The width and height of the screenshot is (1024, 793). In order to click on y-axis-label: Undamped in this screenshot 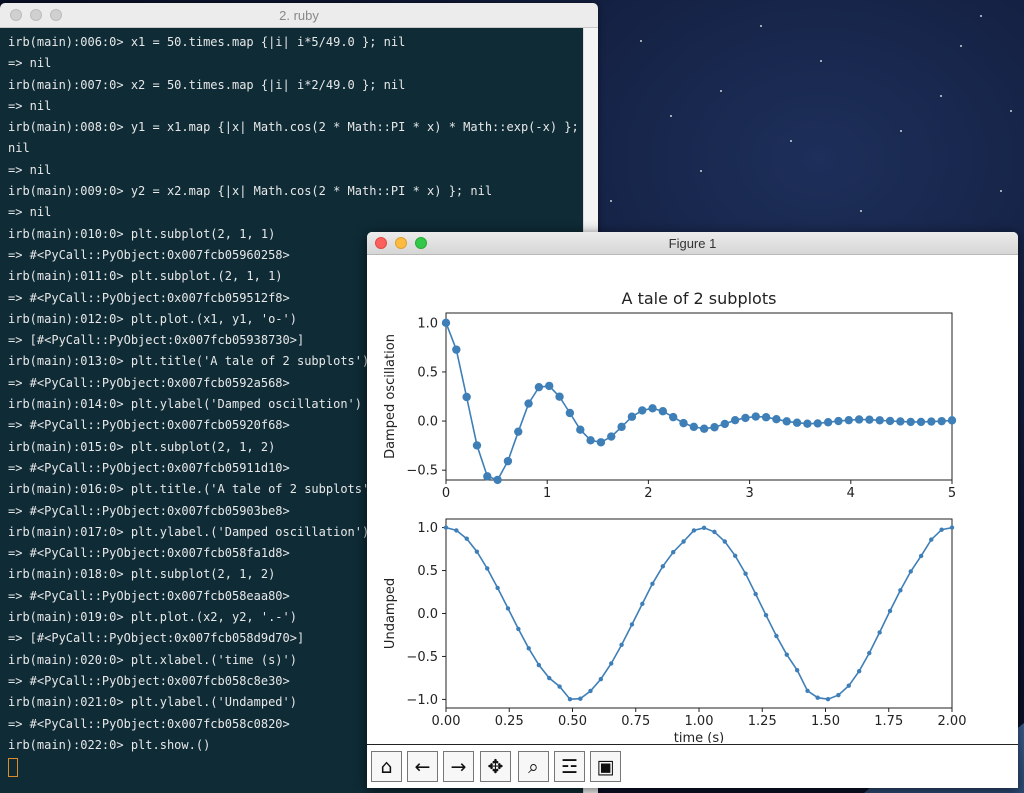, I will do `click(390, 613)`.